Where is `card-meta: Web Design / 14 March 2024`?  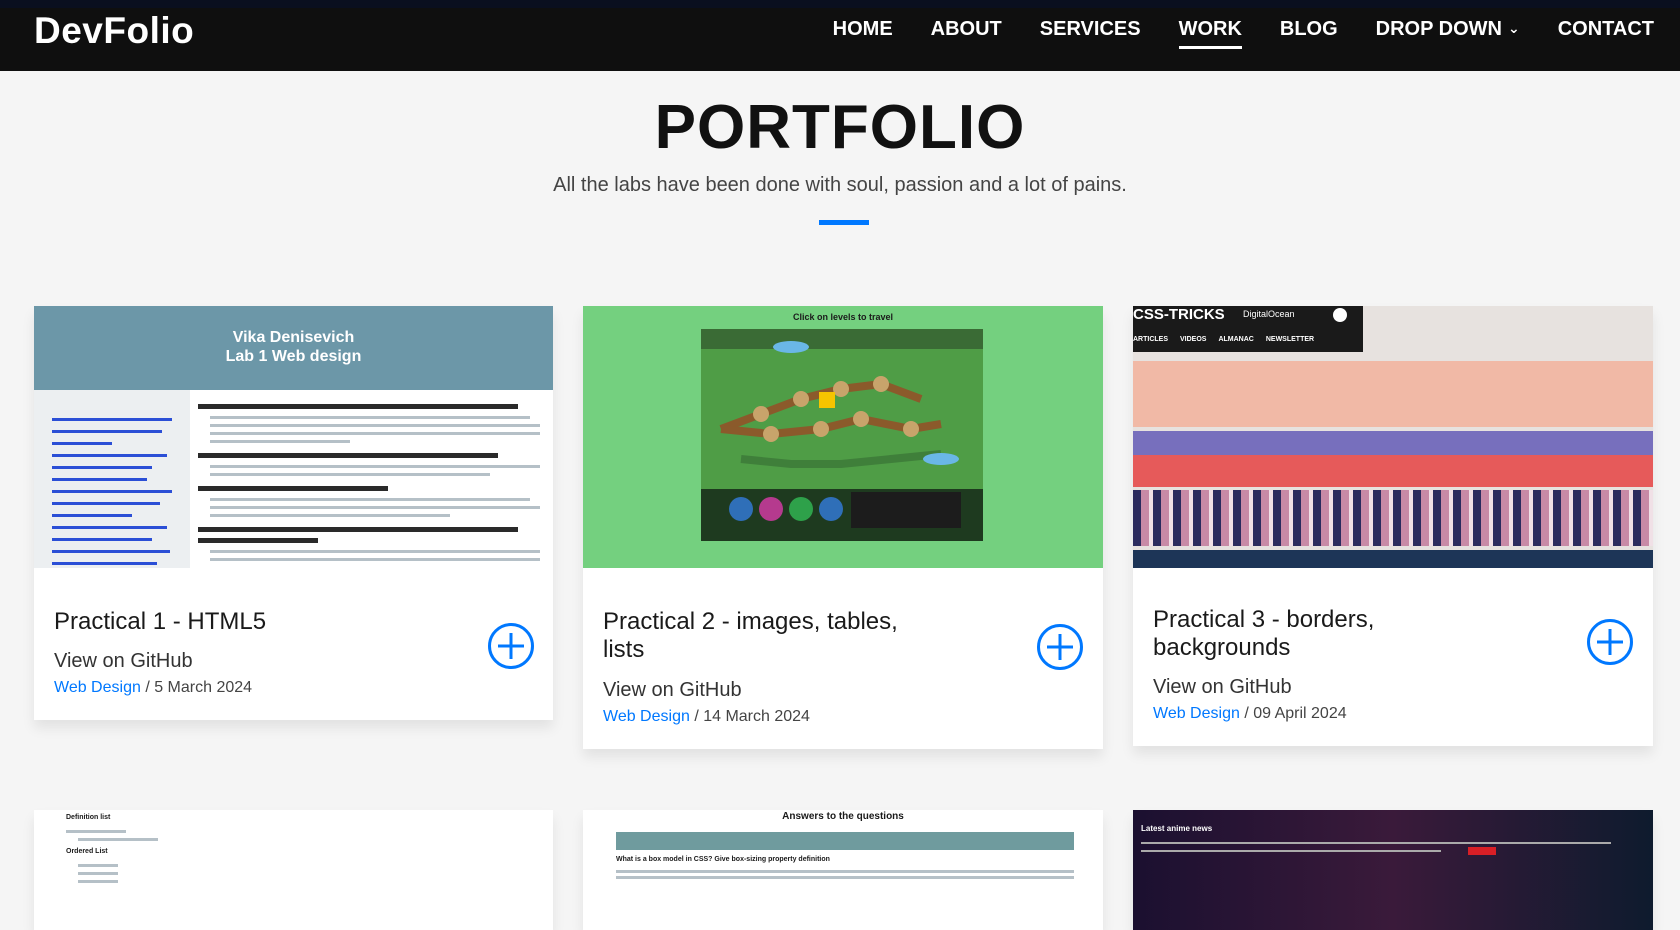
card-meta: Web Design / 14 March 2024 is located at coordinates (706, 717).